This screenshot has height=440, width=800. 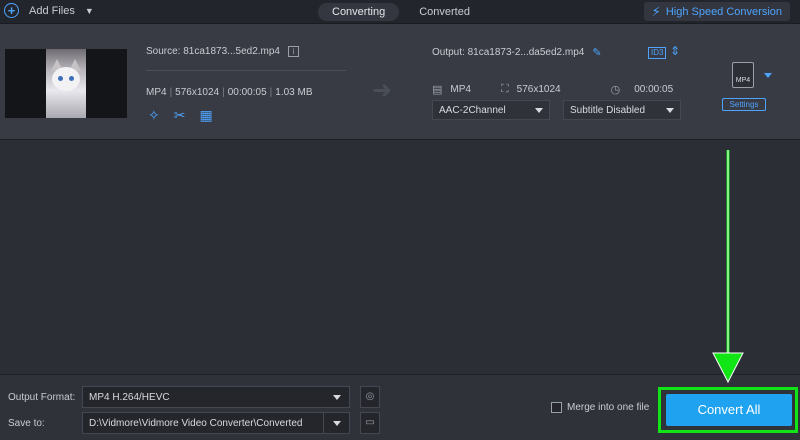 I want to click on folder-icon: ▭, so click(x=370, y=423).